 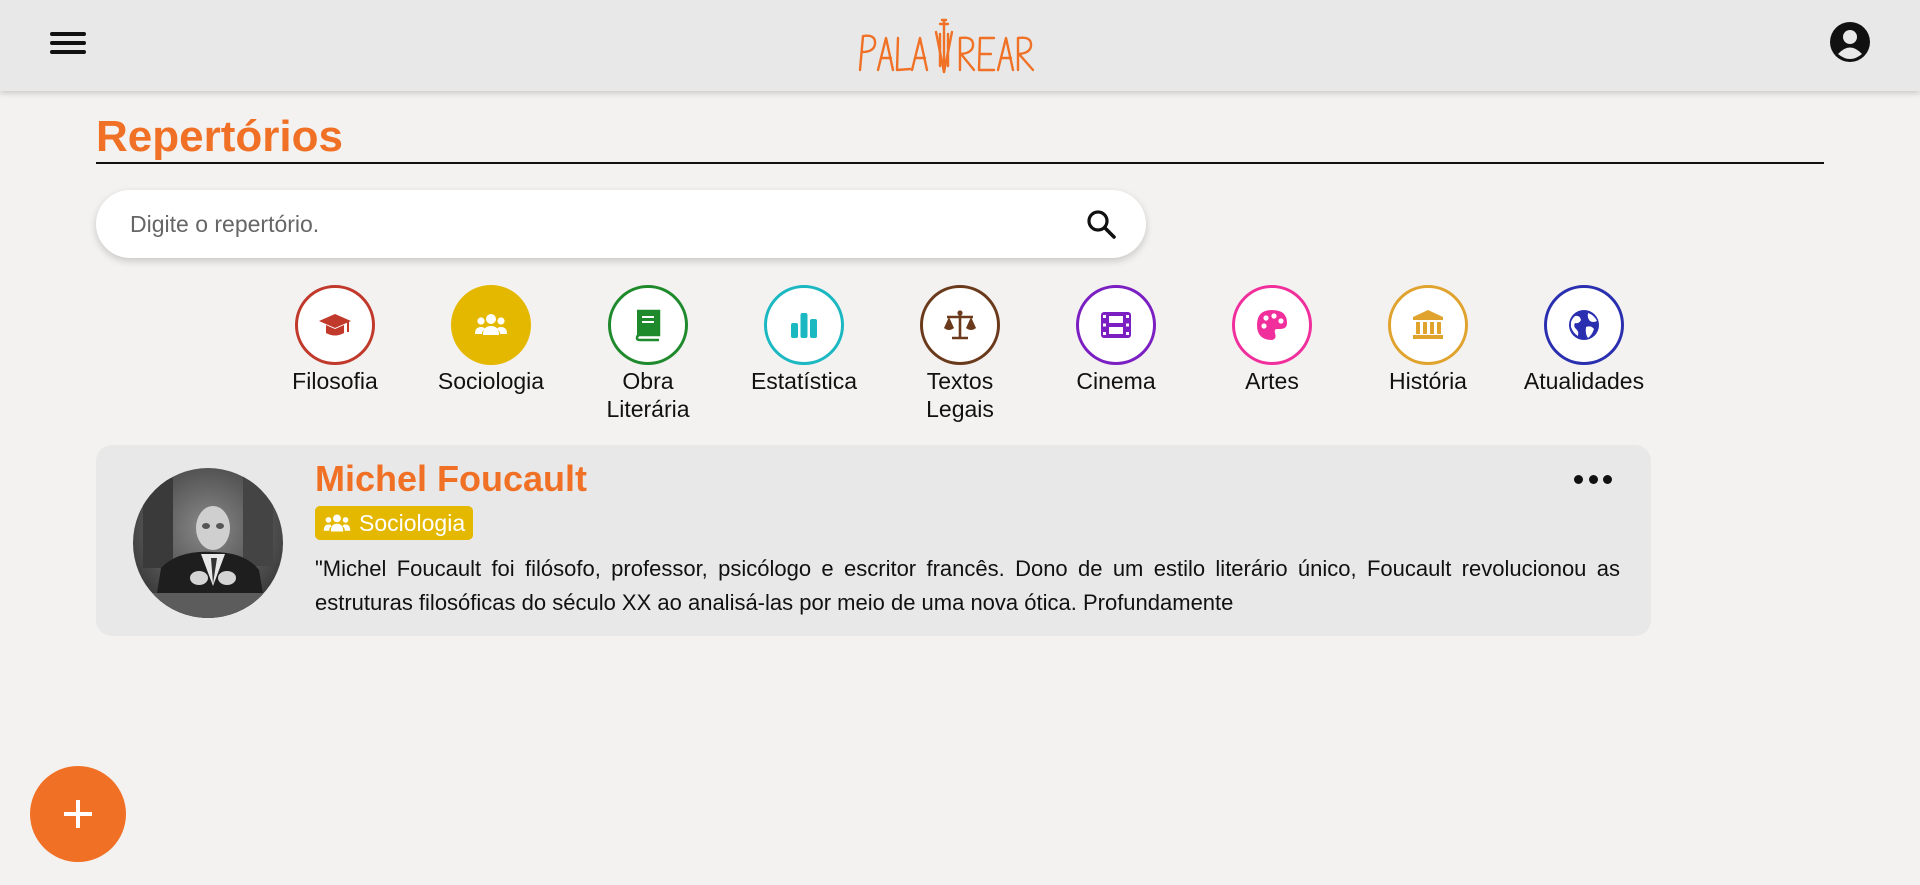 I want to click on add-repertoire-button, so click(x=78, y=814).